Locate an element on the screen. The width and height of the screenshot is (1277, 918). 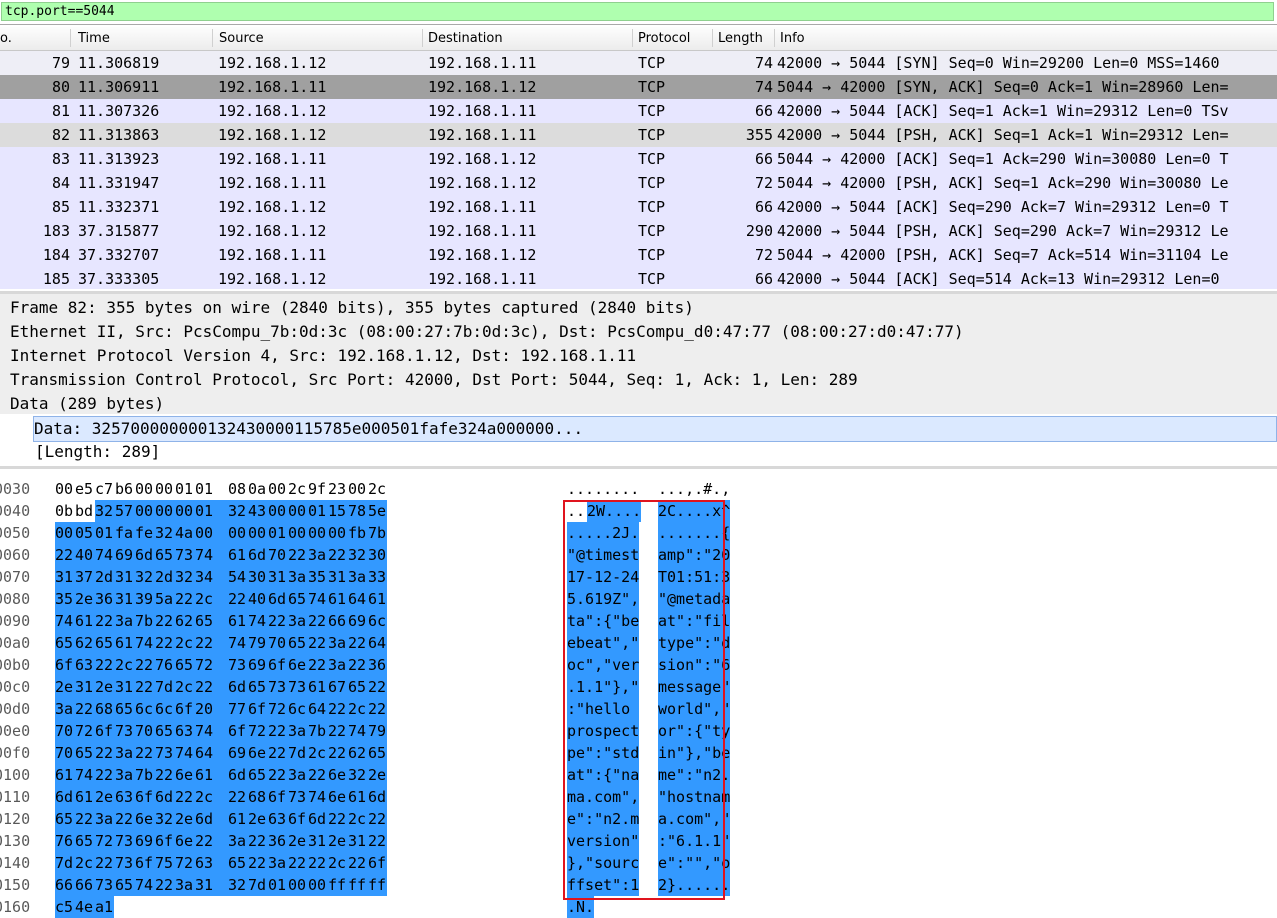
hex-byte: 68 is located at coordinates (258, 797).